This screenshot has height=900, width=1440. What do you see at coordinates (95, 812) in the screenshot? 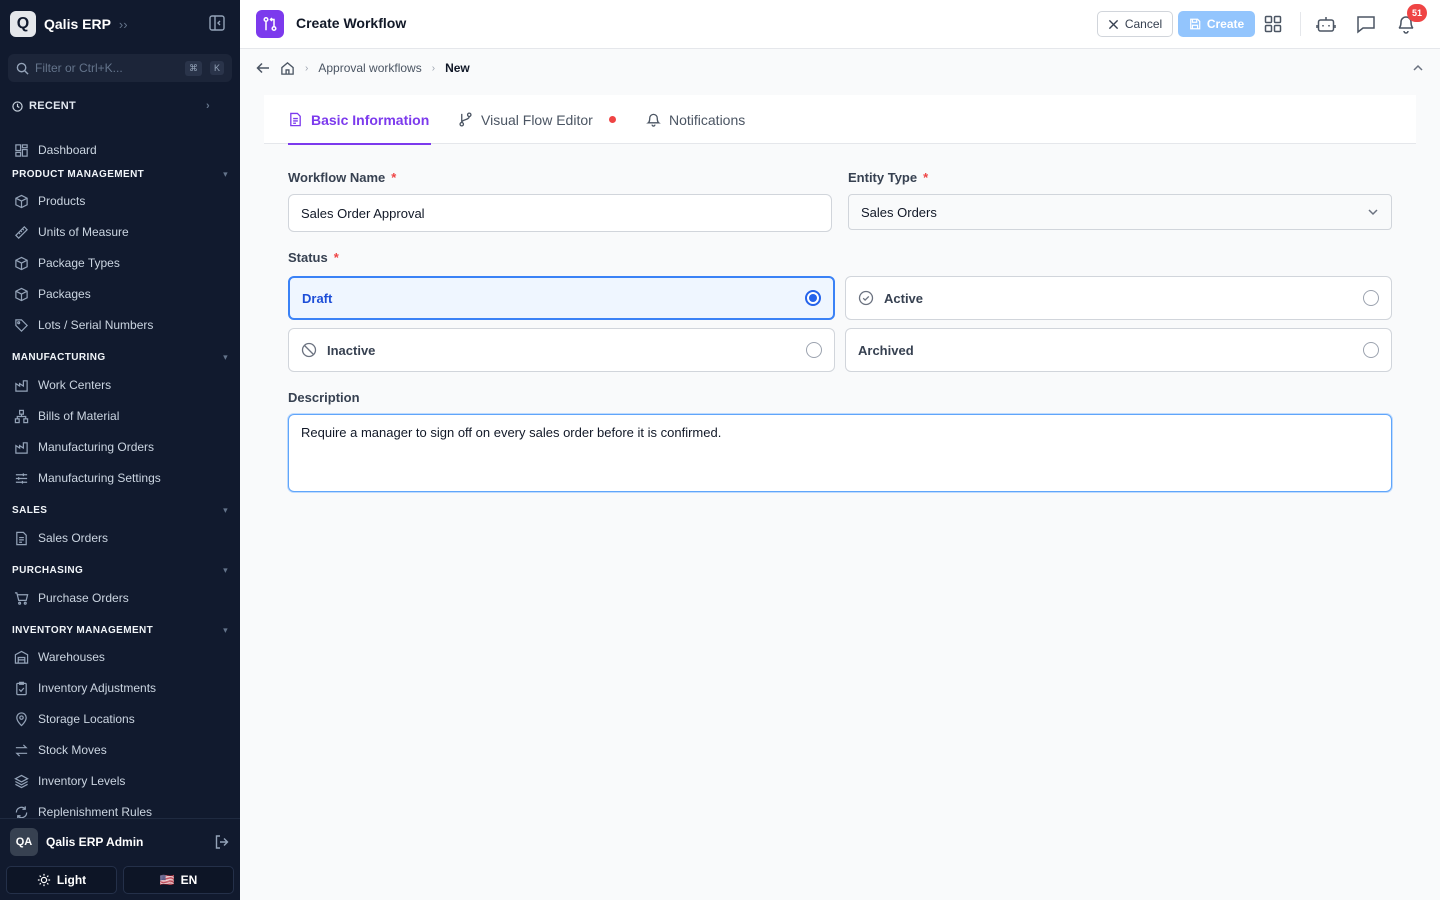
I see `sidebar-item-label: Replenishment Rules` at bounding box center [95, 812].